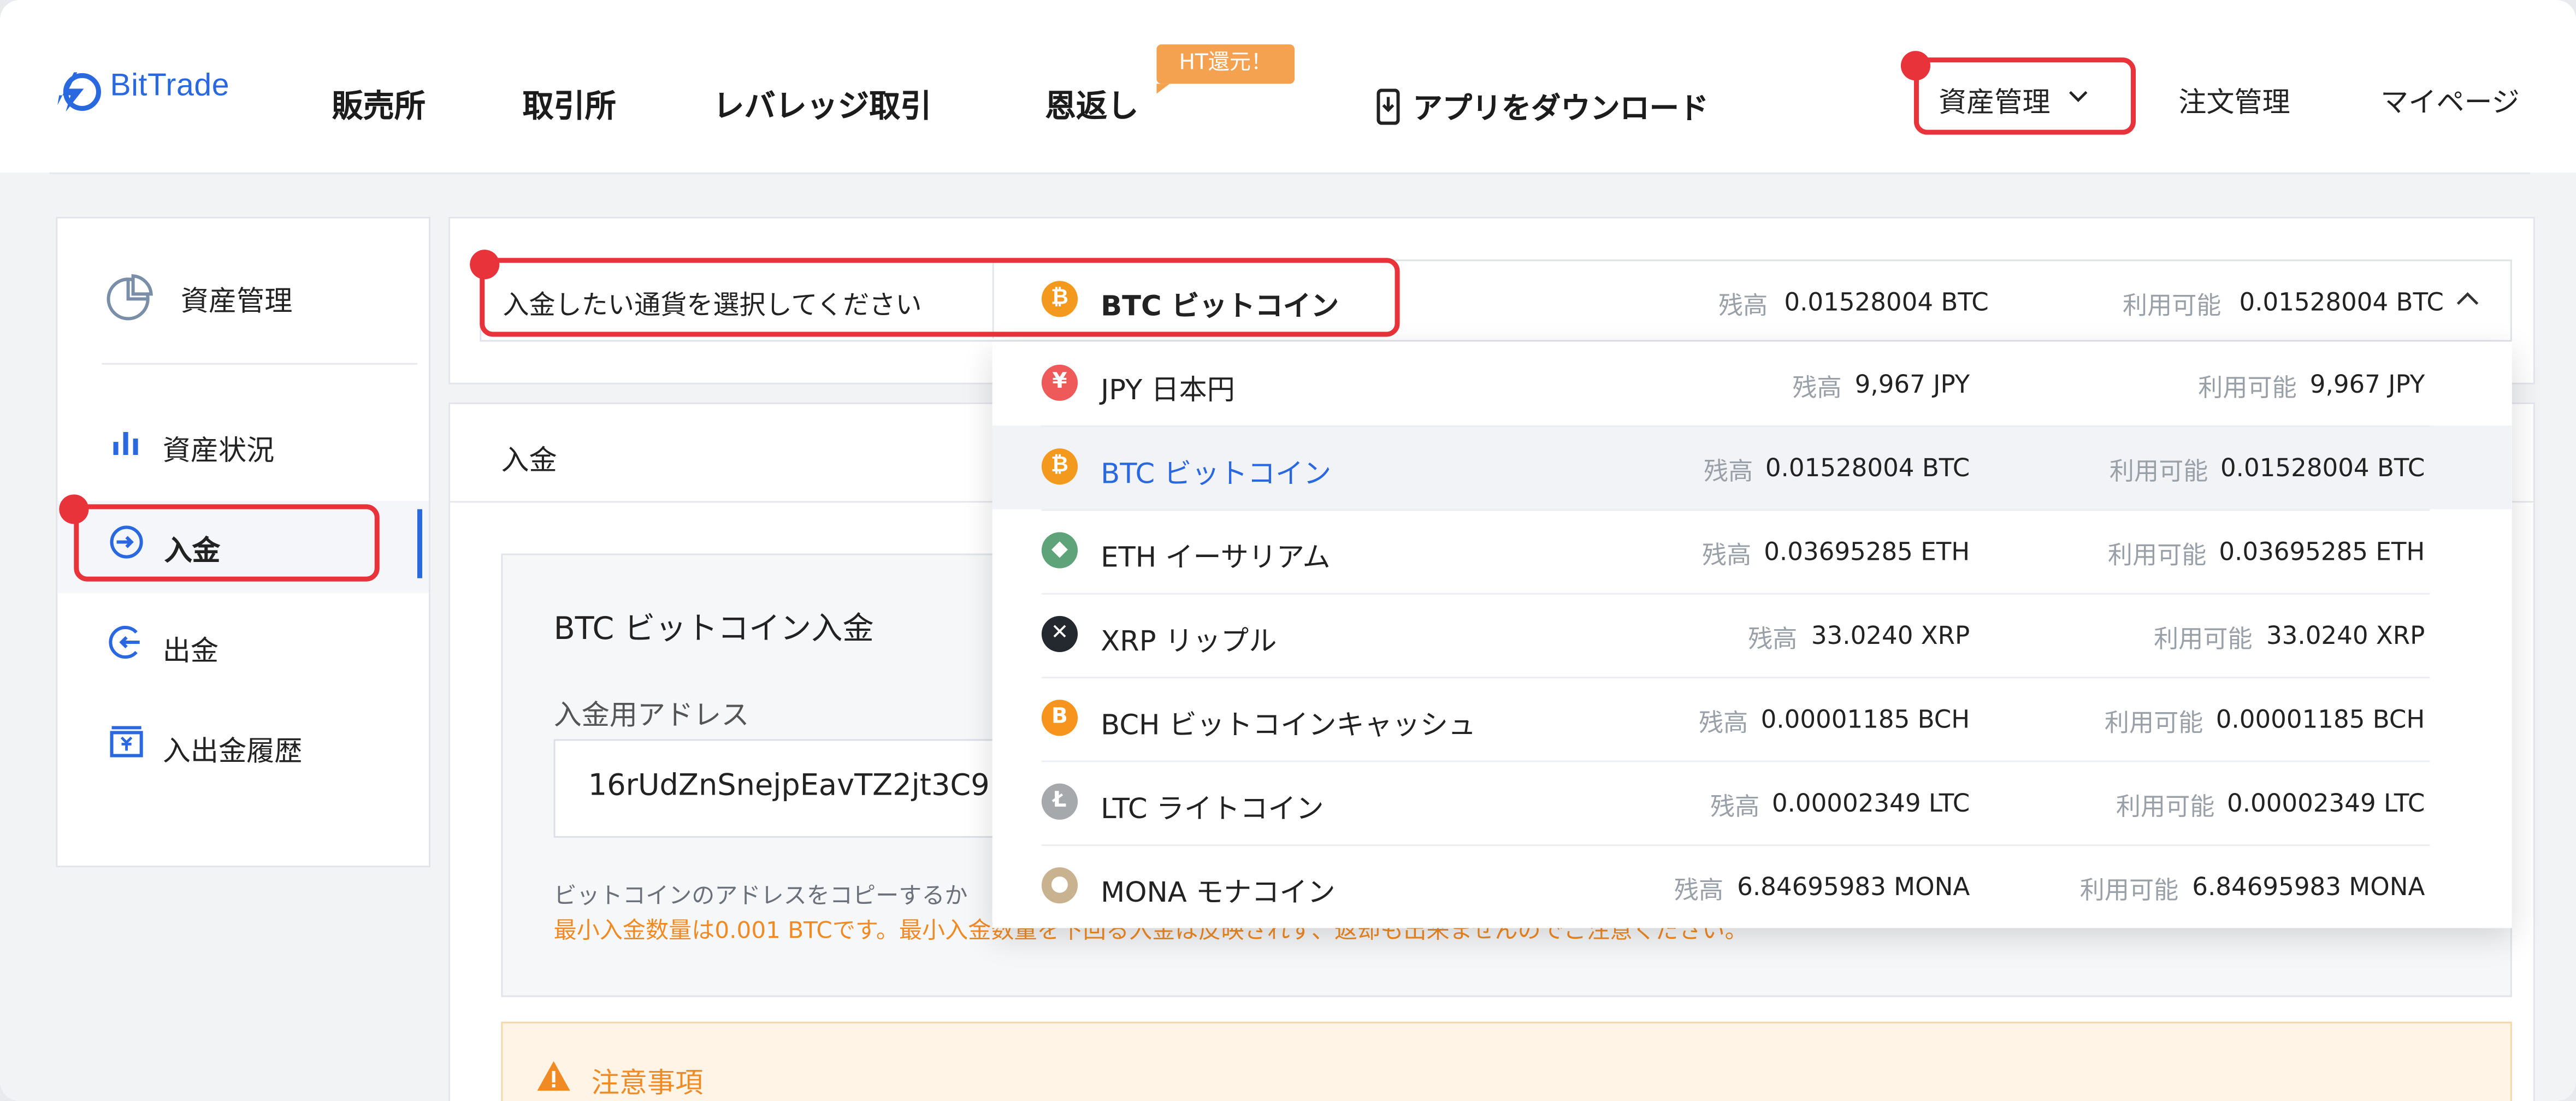  What do you see at coordinates (1912, 384) in the screenshot?
I see `option-balance-value: 9,967 JPY` at bounding box center [1912, 384].